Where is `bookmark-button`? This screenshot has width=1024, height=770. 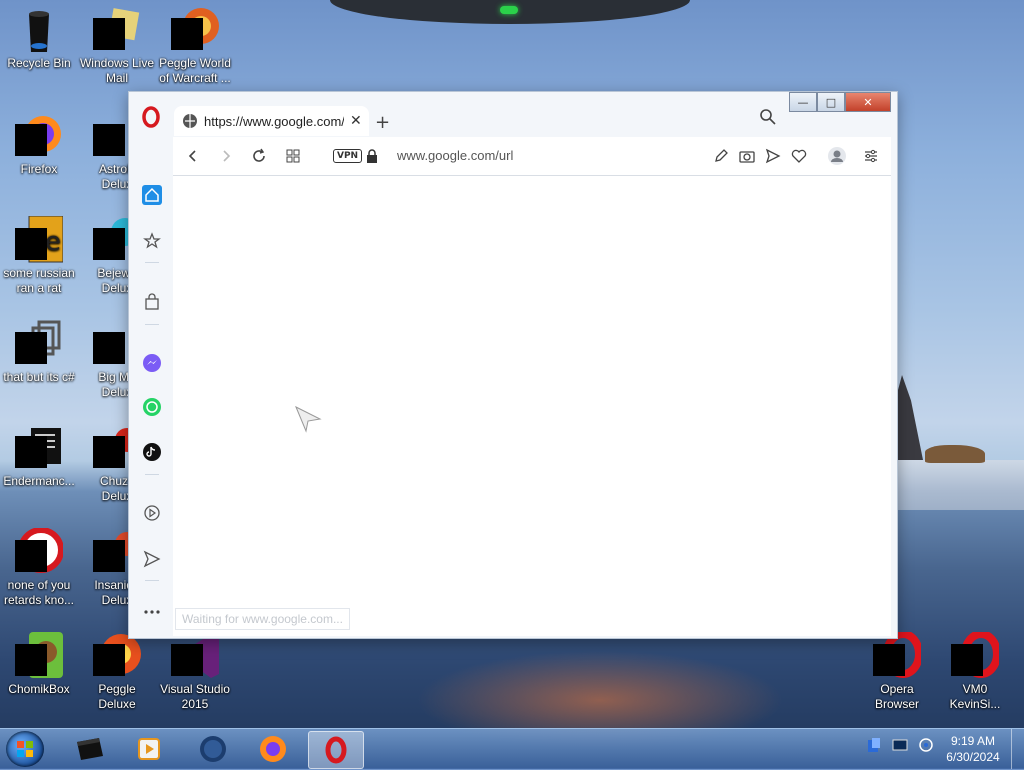
bookmark-button is located at coordinates (799, 156).